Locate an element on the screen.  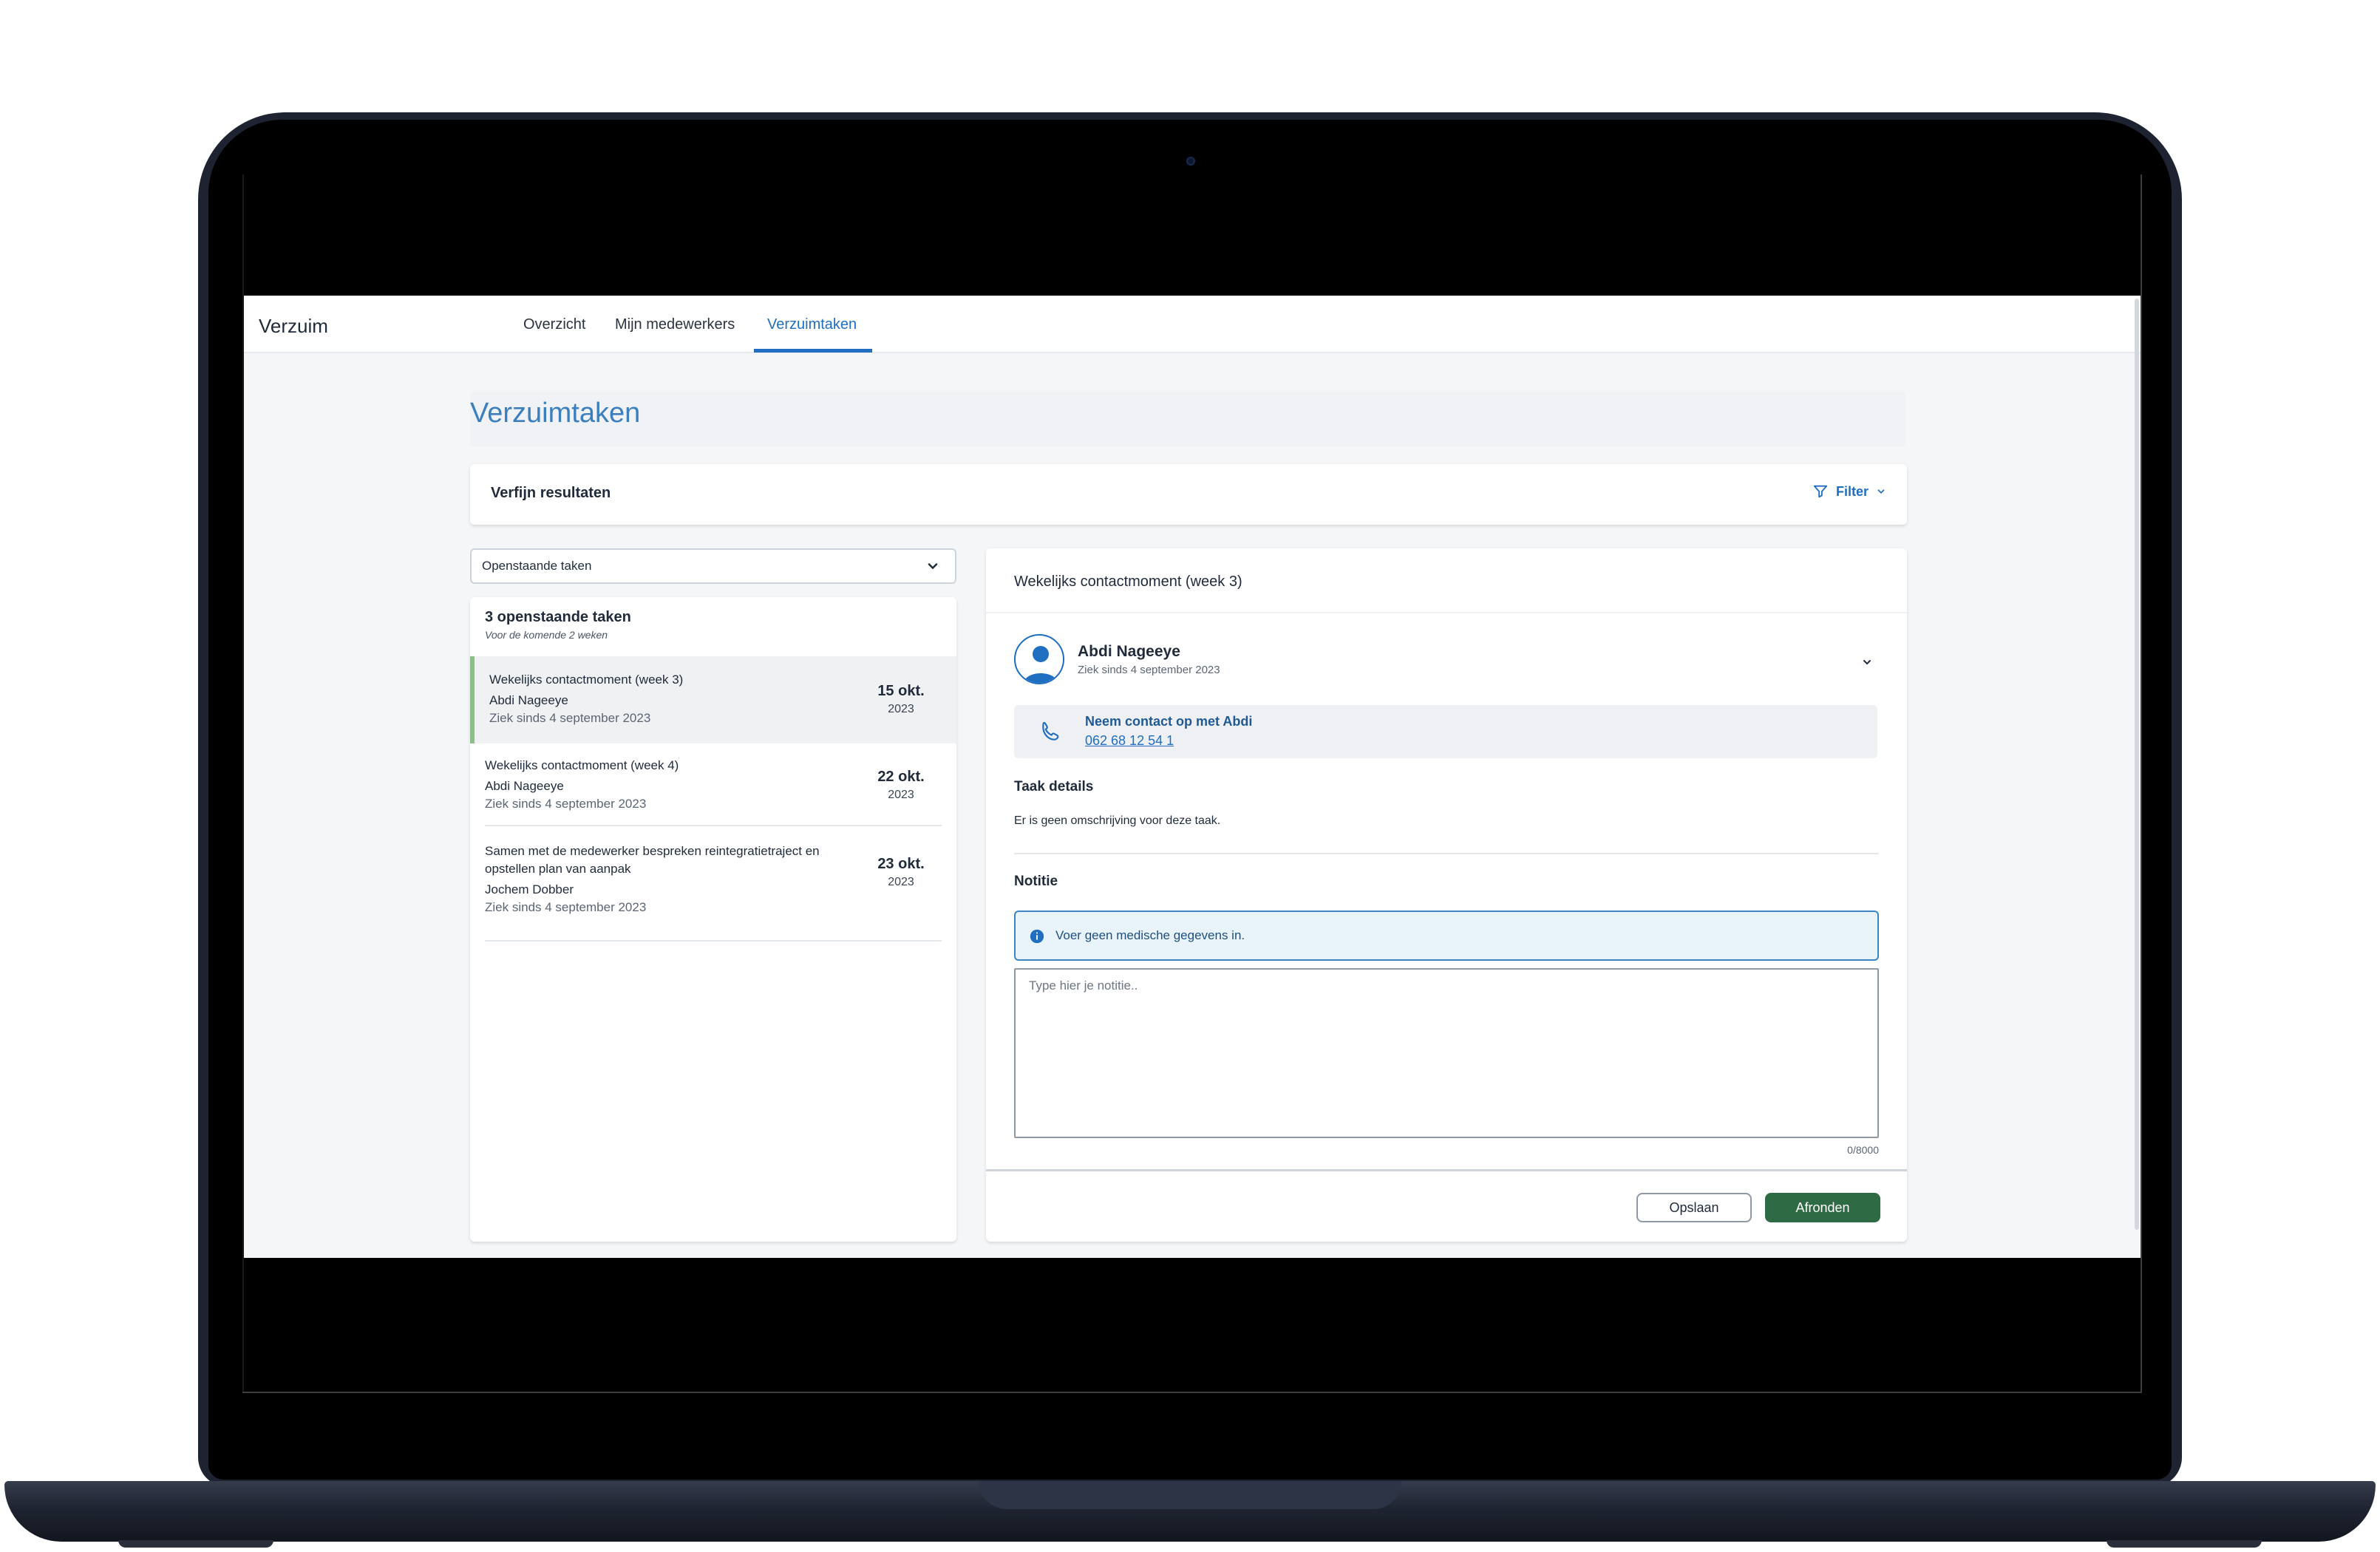
employee-name: Abdi Nageeye is located at coordinates (1129, 651).